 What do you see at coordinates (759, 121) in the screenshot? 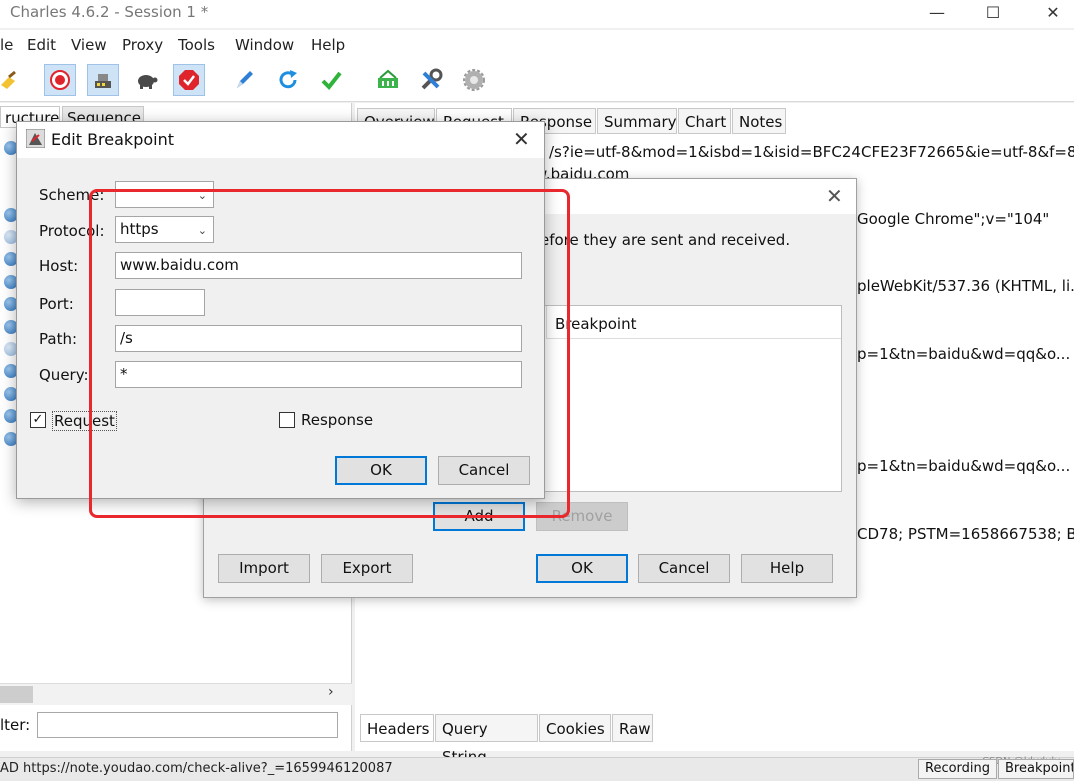
I see `tab-notes: Notes` at bounding box center [759, 121].